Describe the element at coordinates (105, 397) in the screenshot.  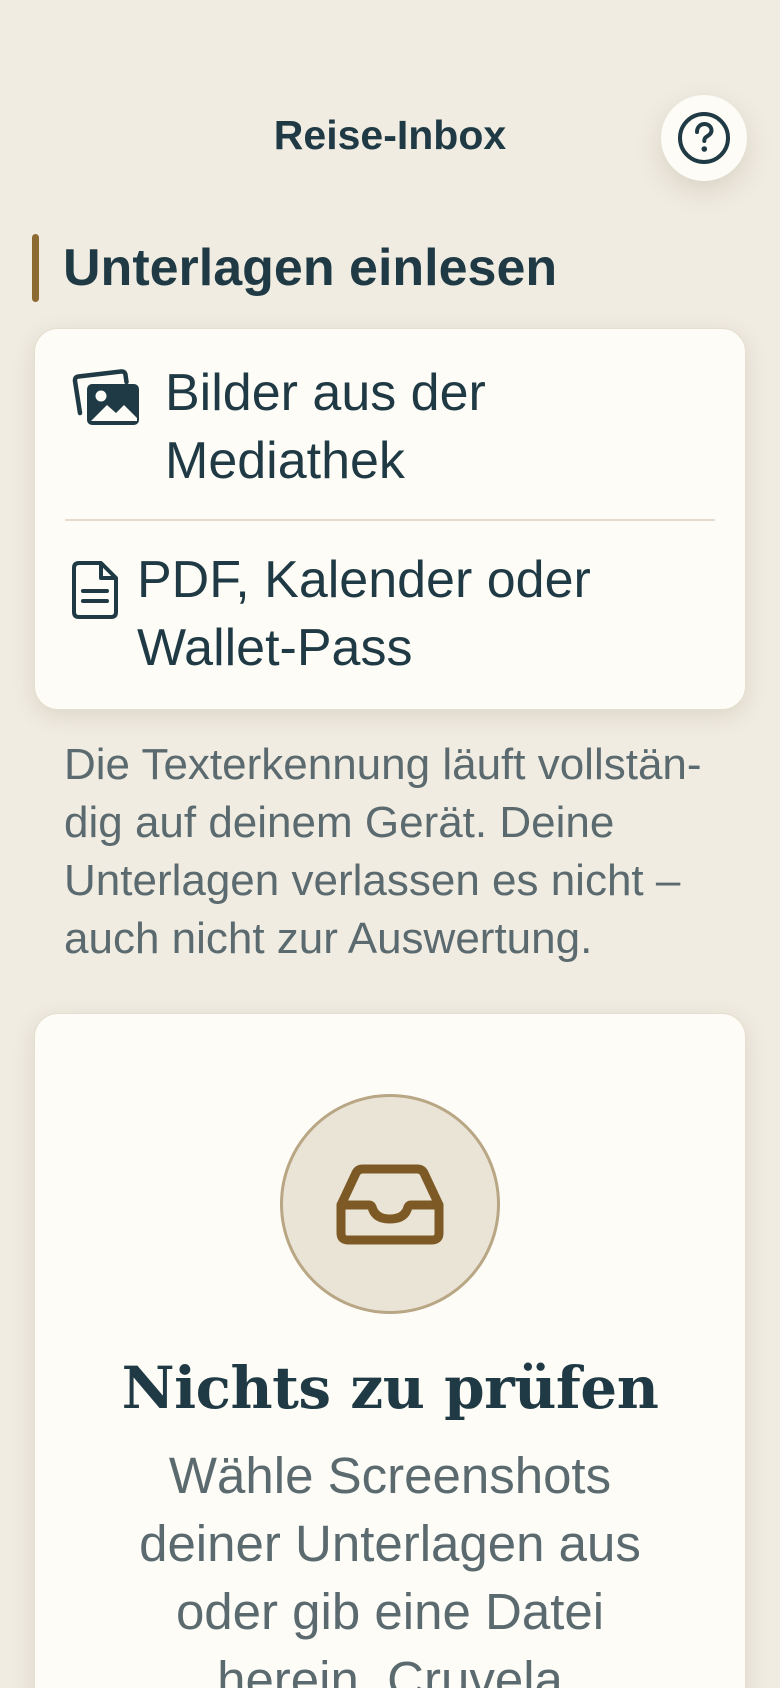
I see `photo-stack-icon` at that location.